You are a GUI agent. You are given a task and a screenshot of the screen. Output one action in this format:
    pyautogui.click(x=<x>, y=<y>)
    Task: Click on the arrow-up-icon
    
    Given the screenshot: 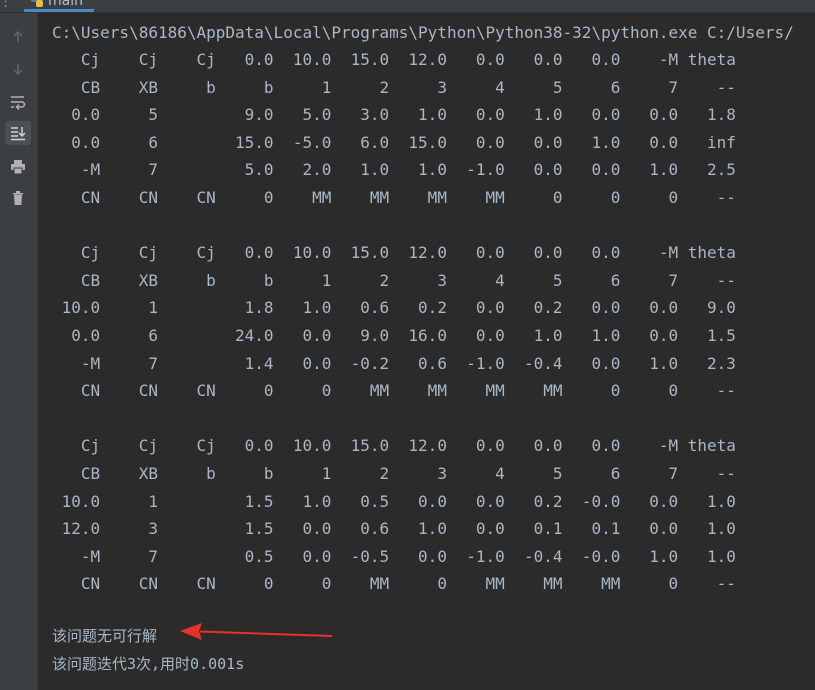 What is the action you would take?
    pyautogui.click(x=18, y=36)
    